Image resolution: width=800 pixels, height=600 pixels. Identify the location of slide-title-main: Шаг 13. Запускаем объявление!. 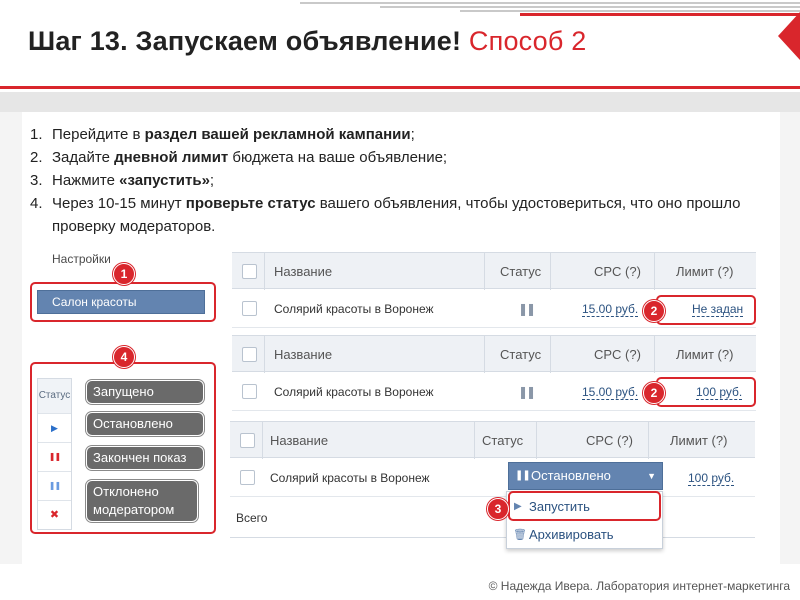
(245, 41).